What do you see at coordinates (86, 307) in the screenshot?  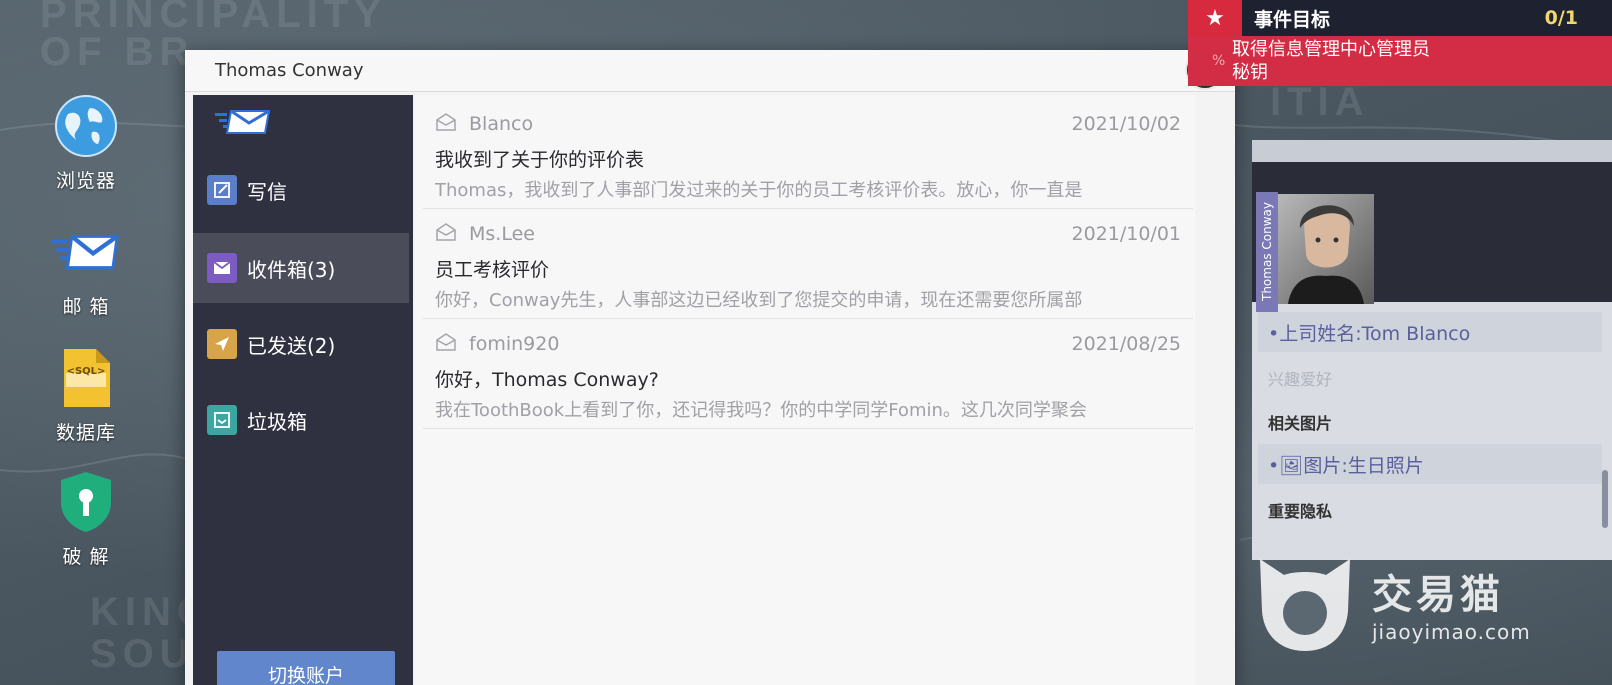 I see `desktop-icon-label: 邮 箱` at bounding box center [86, 307].